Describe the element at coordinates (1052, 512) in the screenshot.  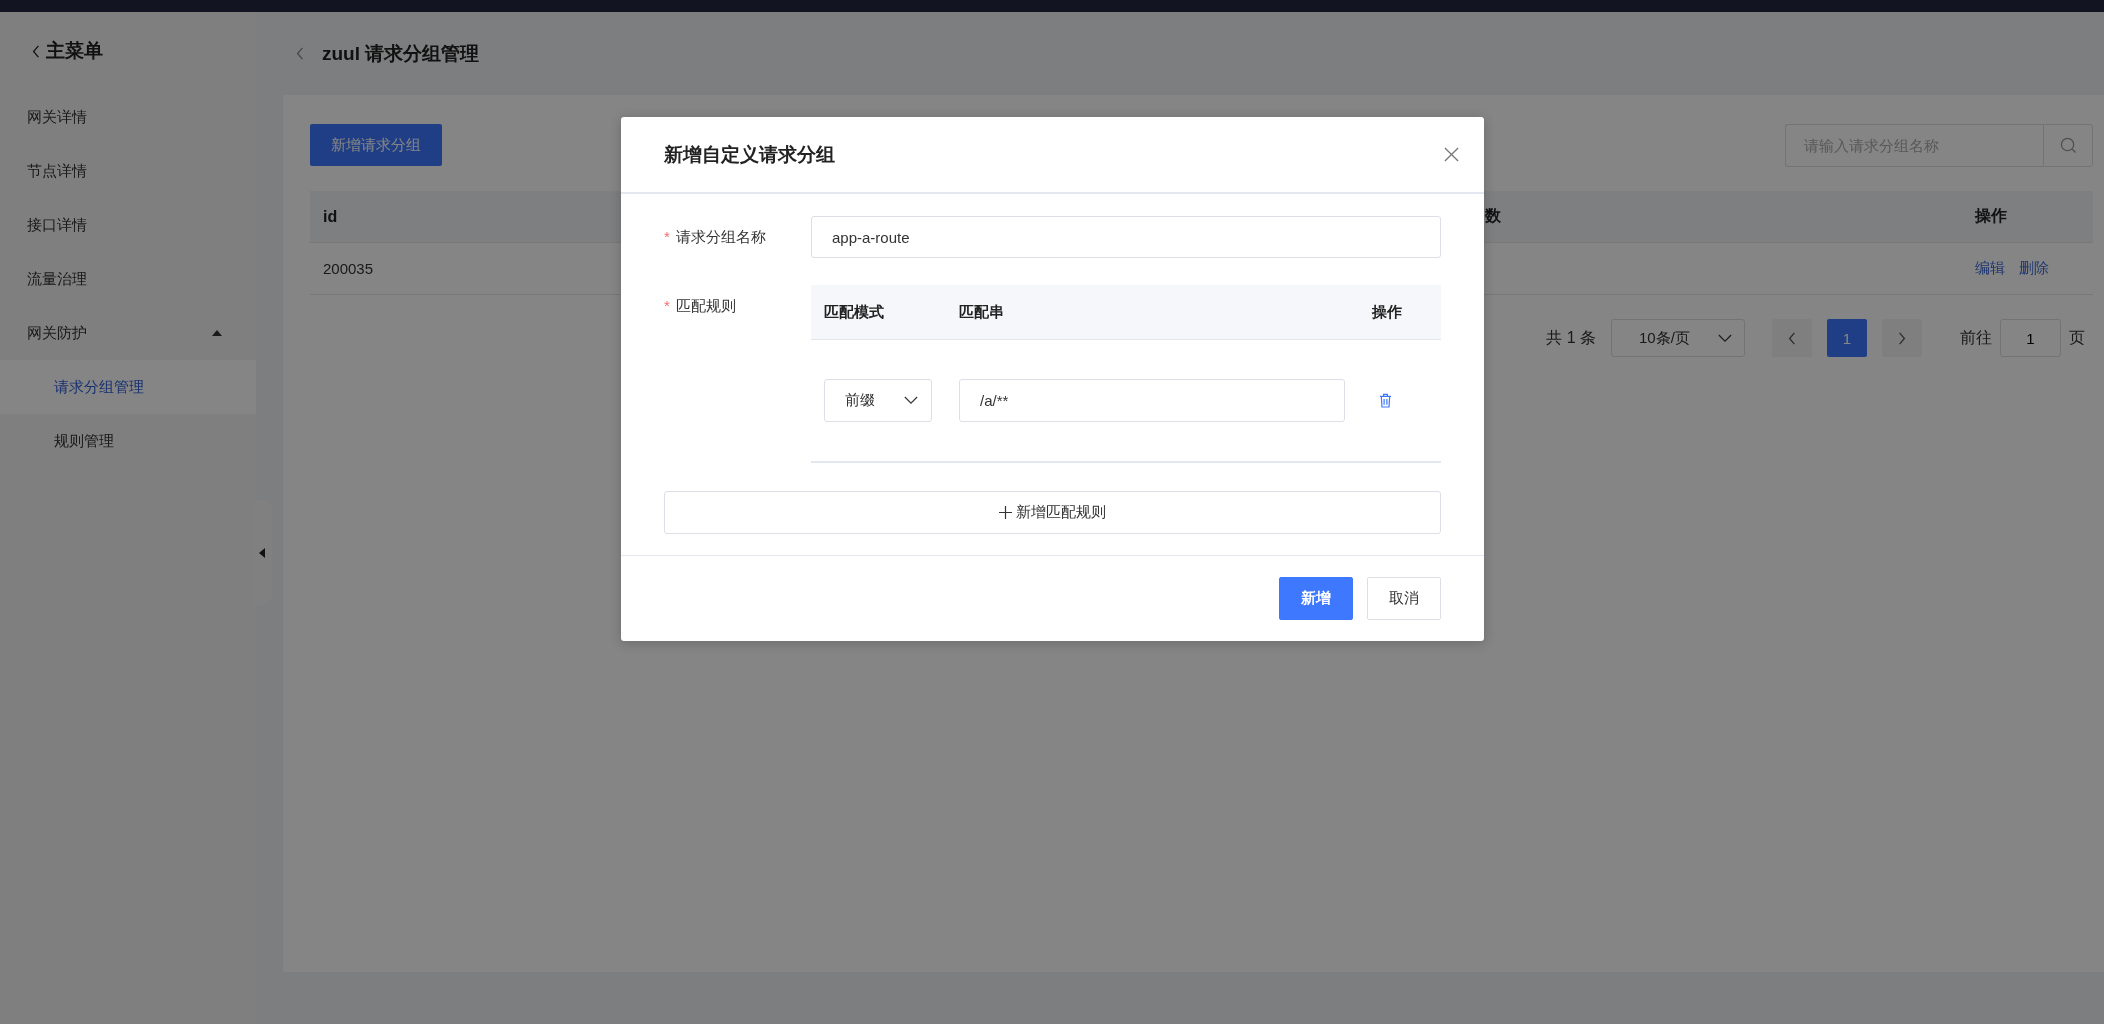
I see `add-rule-button: 新增匹配规则` at that location.